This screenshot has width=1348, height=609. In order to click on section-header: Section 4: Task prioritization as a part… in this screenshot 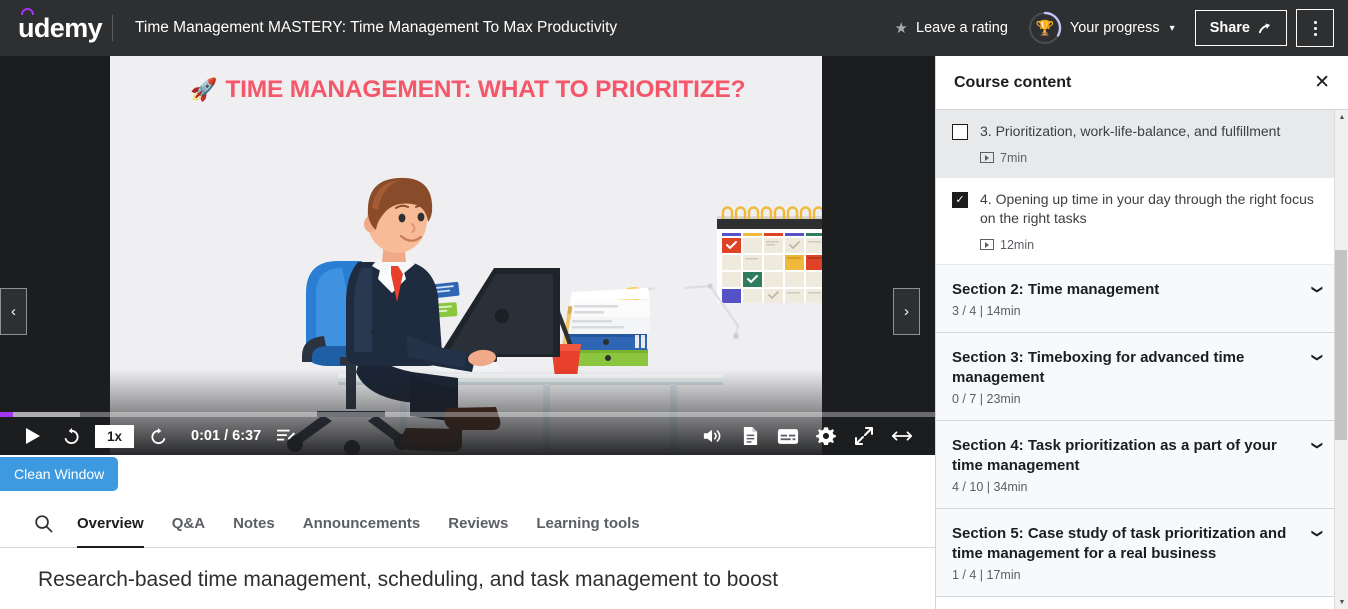, I will do `click(1142, 465)`.